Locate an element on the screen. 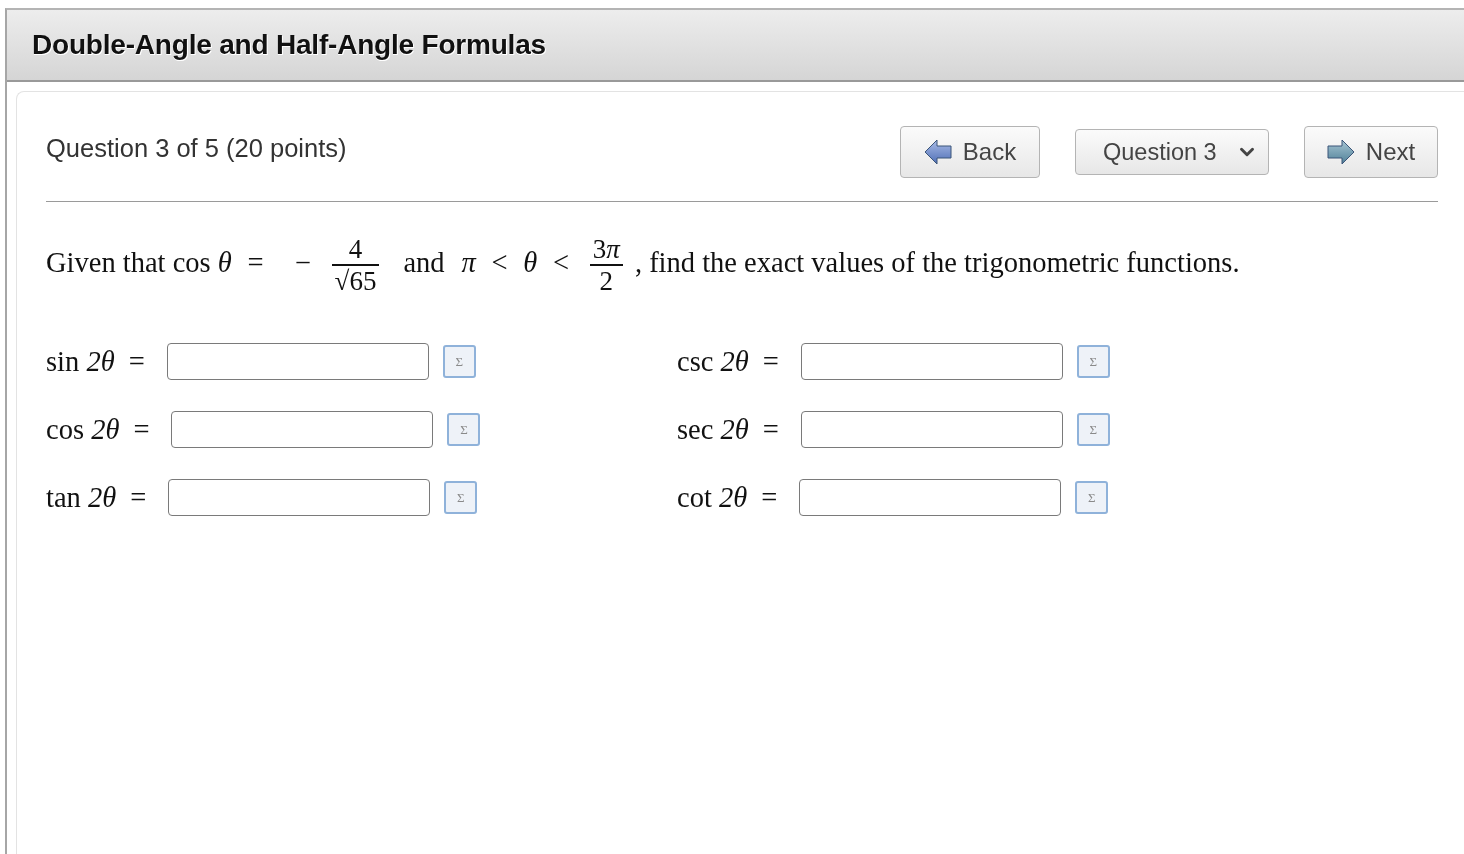 This screenshot has height=854, width=1464. equation-label: cos 2θ = is located at coordinates (98, 429).